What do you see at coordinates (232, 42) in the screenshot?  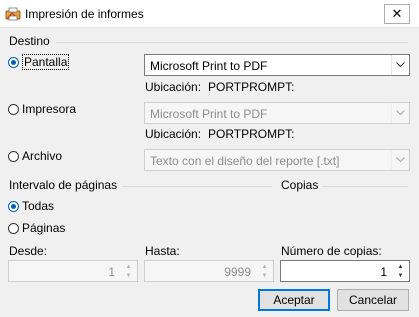 I see `destino-divider` at bounding box center [232, 42].